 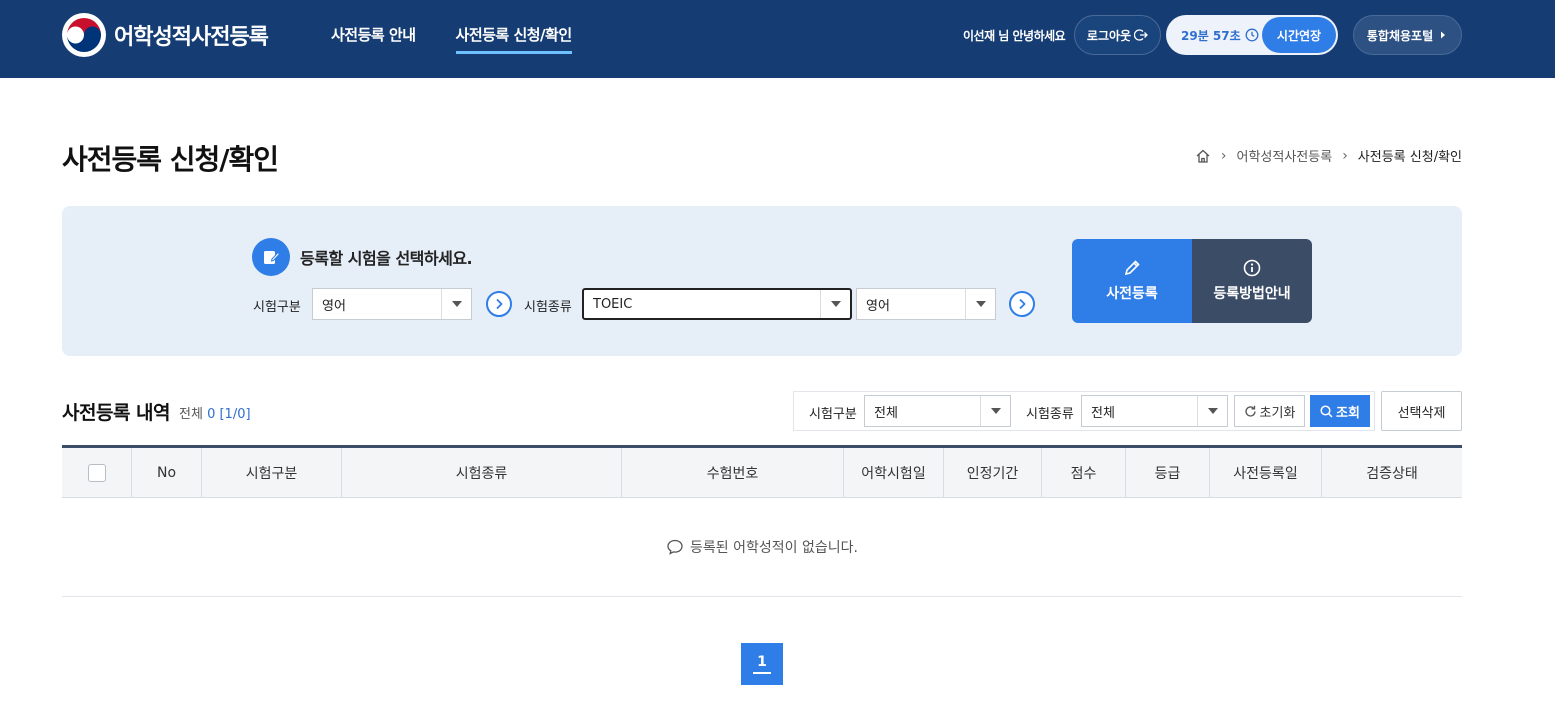 I want to click on logo: 어학성적사전등록, so click(x=165, y=35).